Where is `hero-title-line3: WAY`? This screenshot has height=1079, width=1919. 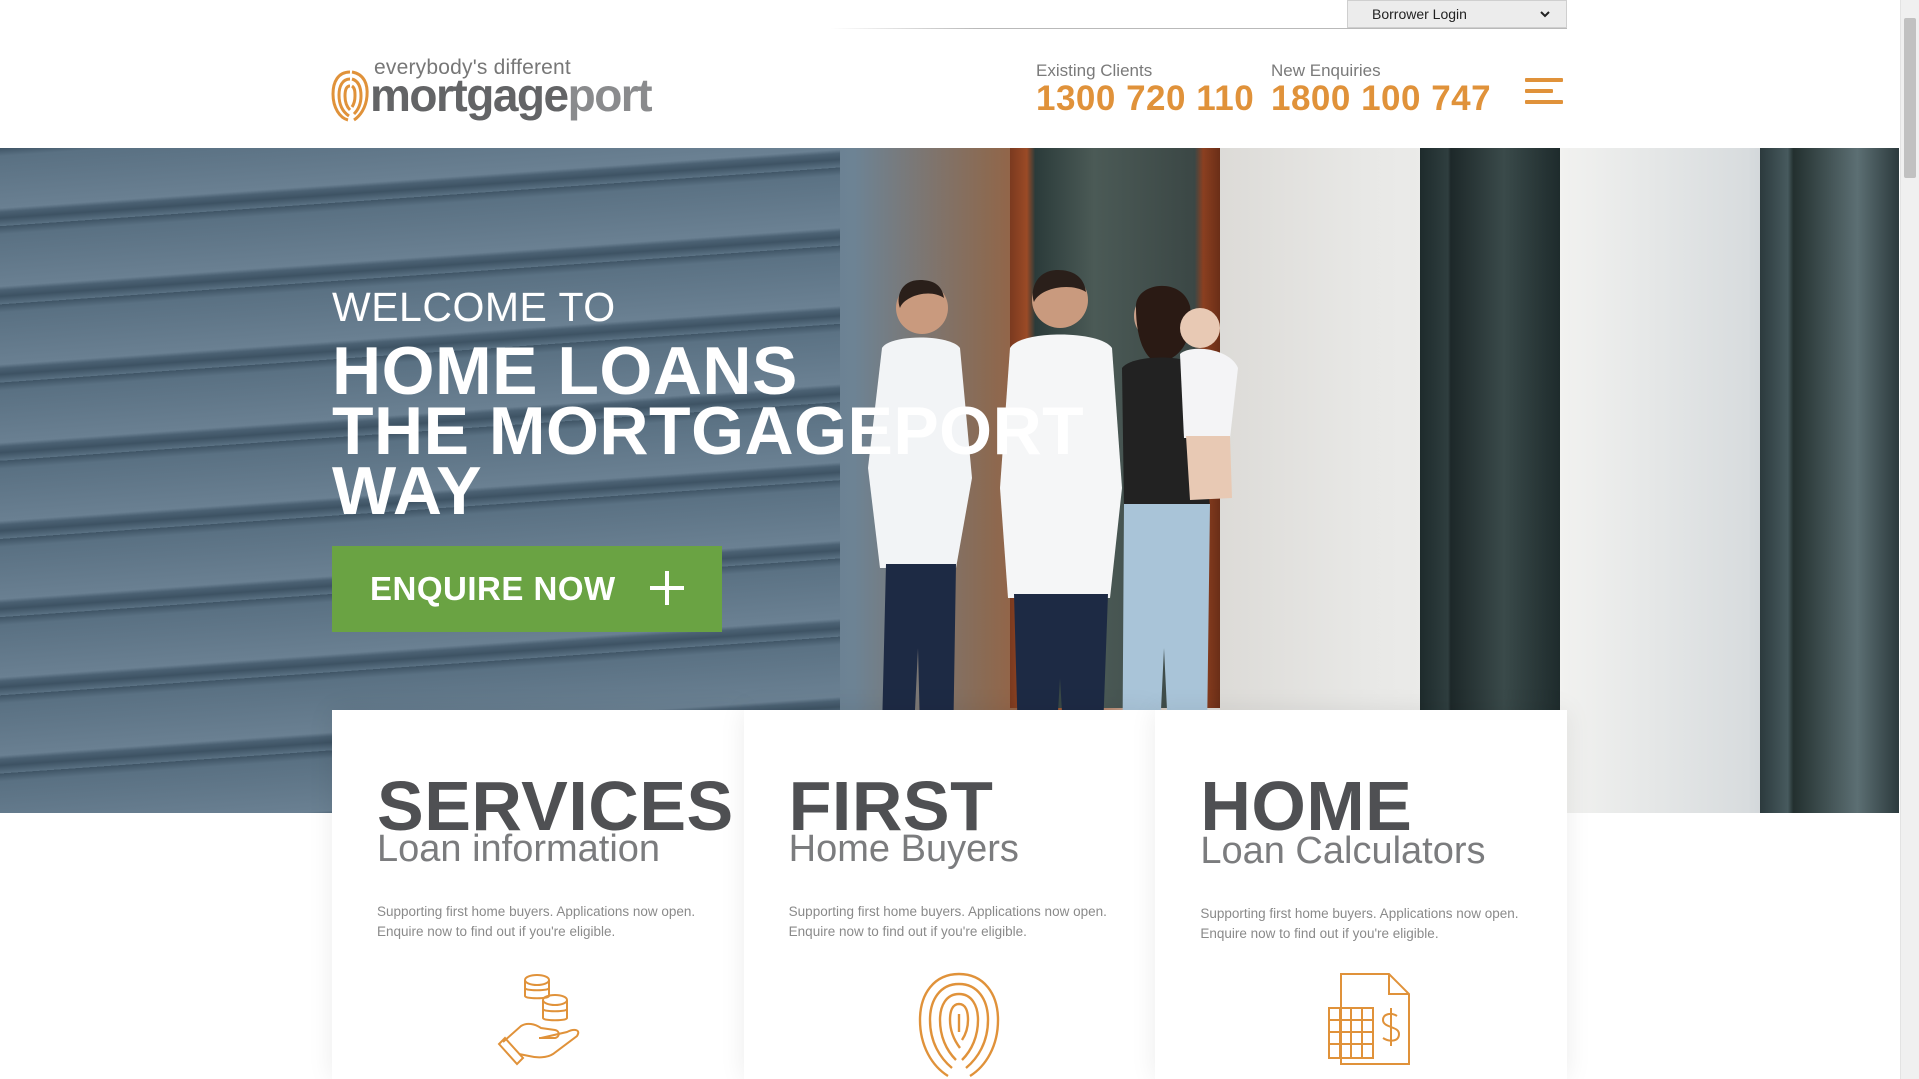
hero-title-line3: WAY is located at coordinates (407, 491).